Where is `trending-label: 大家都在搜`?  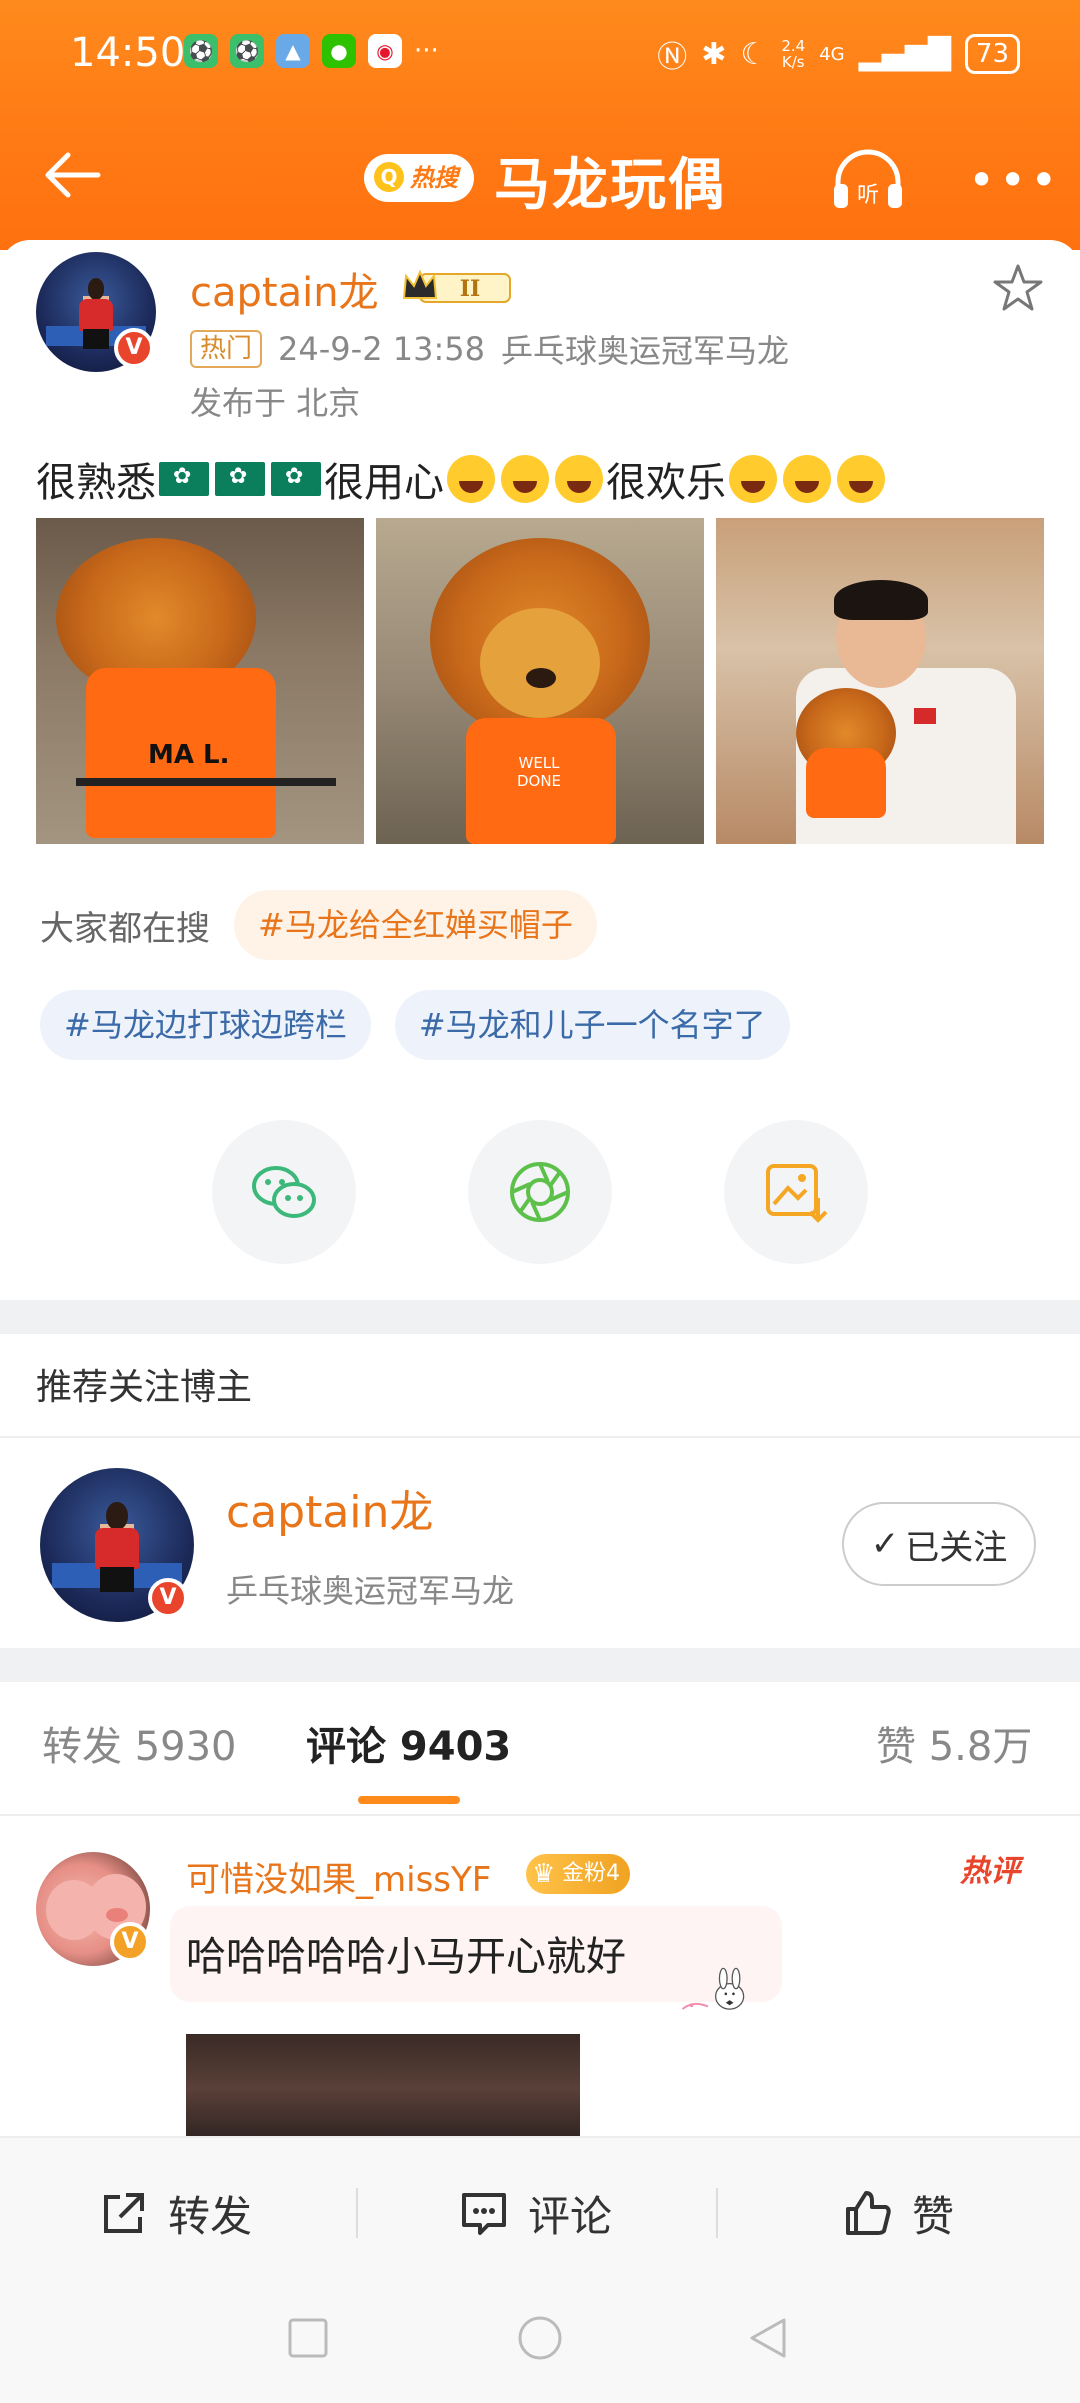
trending-label: 大家都在搜 is located at coordinates (125, 928).